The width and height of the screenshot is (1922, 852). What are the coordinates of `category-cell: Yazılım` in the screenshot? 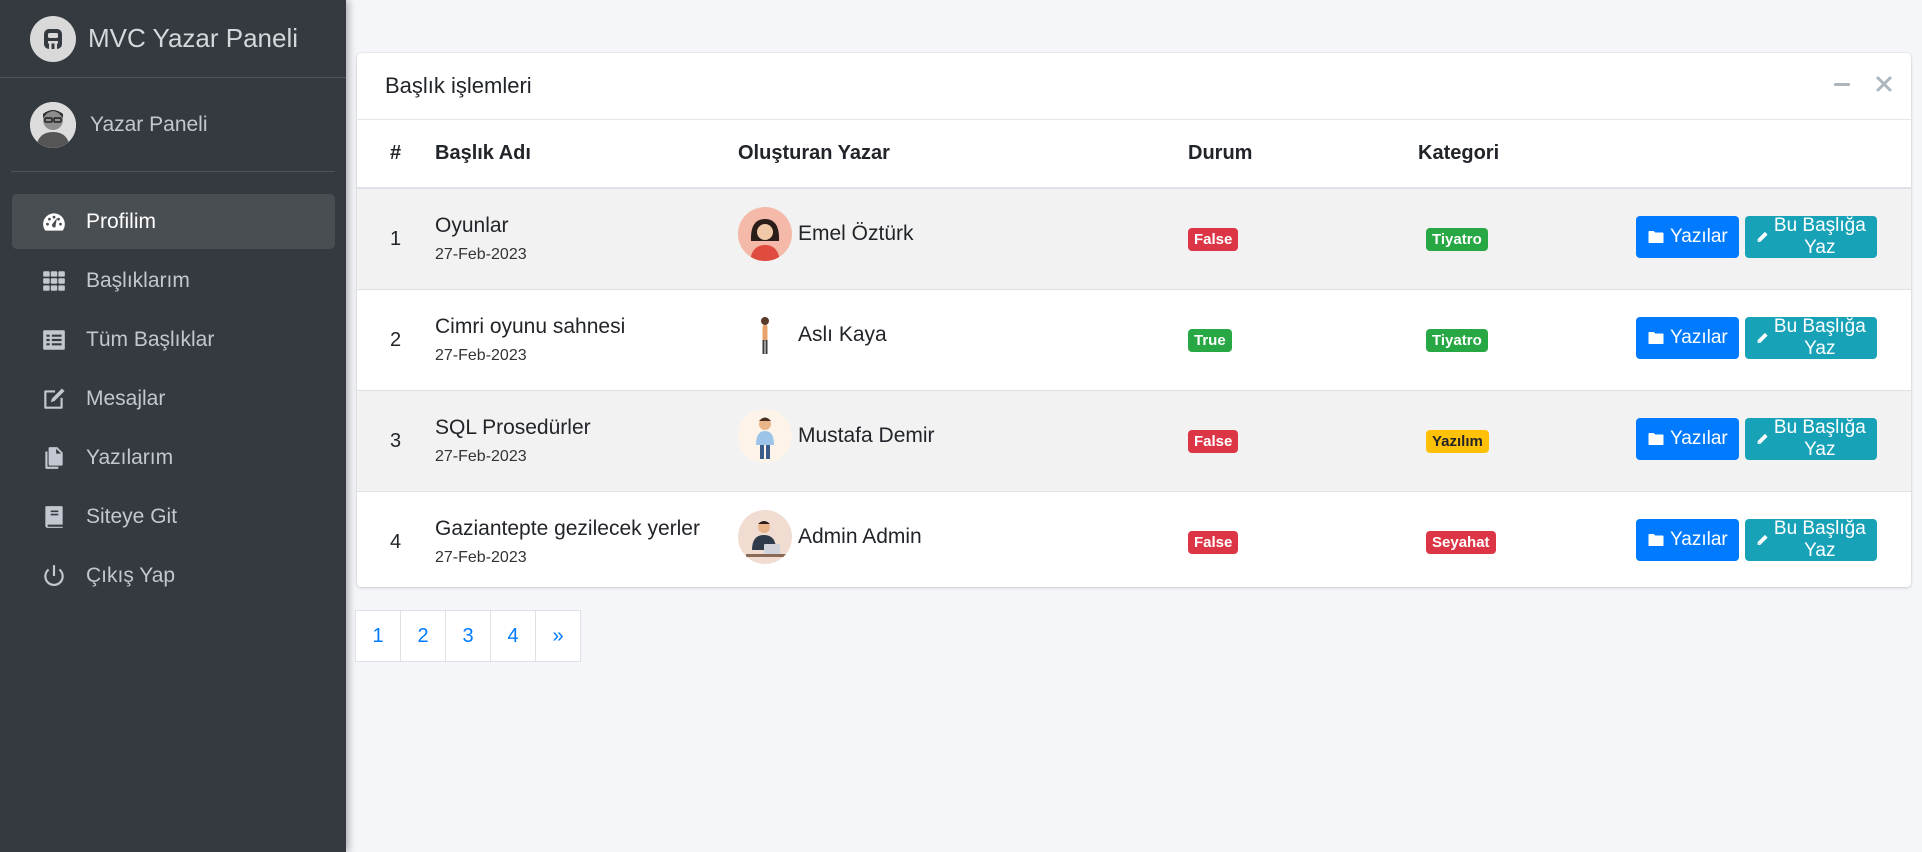 It's located at (1527, 441).